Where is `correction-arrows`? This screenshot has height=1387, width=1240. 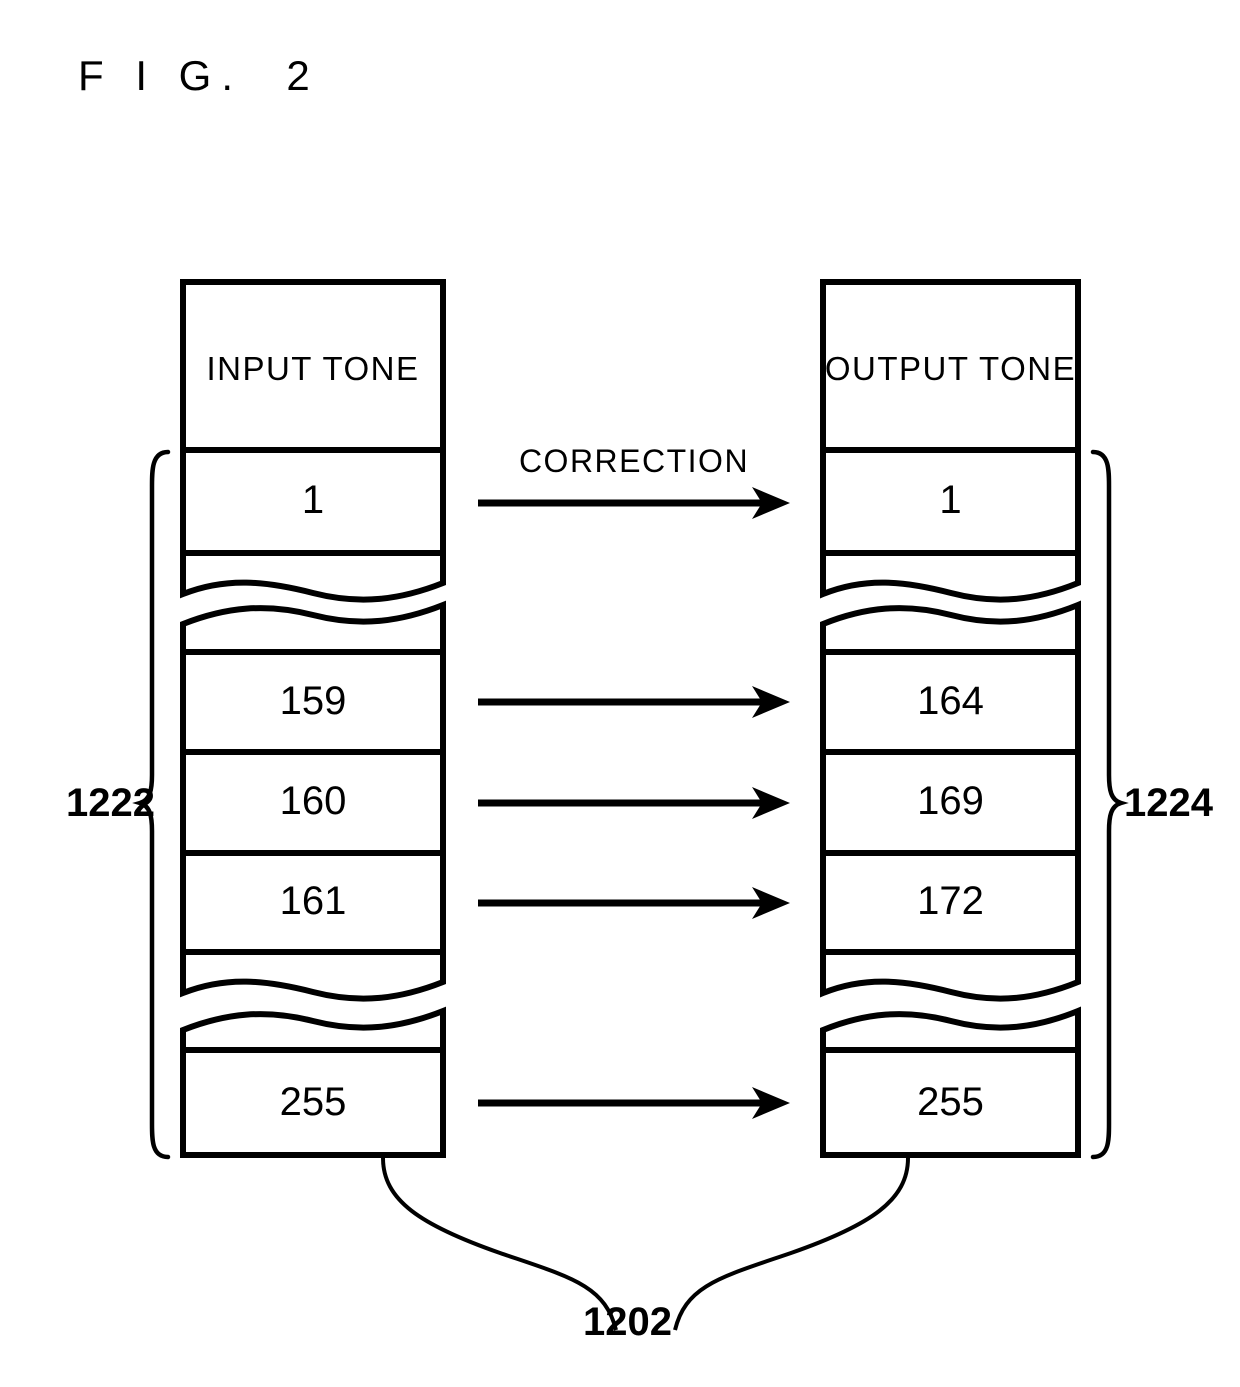
correction-arrows is located at coordinates (634, 803).